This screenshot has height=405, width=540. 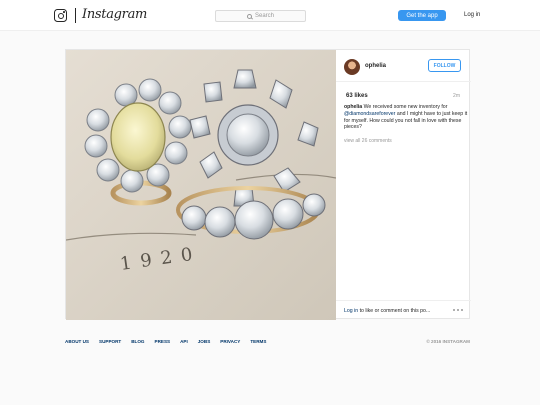 What do you see at coordinates (403, 66) in the screenshot?
I see `post-header: ophelia FOLLOW` at bounding box center [403, 66].